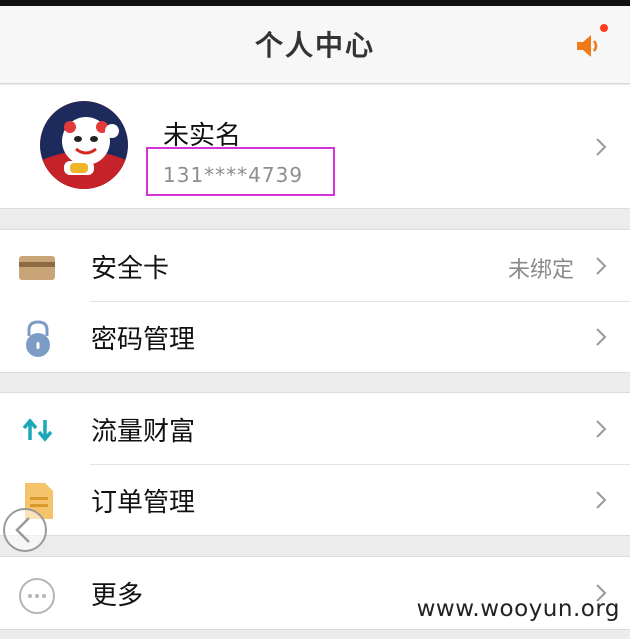  Describe the element at coordinates (315, 265) in the screenshot. I see `list-item-security-card: 安全卡 未绑定` at that location.